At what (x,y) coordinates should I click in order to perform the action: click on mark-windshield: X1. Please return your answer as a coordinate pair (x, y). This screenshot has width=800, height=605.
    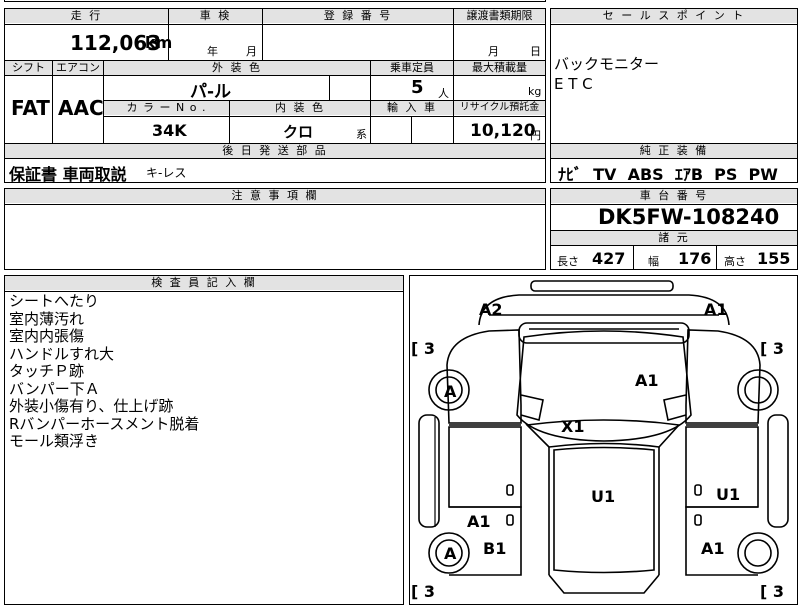
    Looking at the image, I should click on (573, 426).